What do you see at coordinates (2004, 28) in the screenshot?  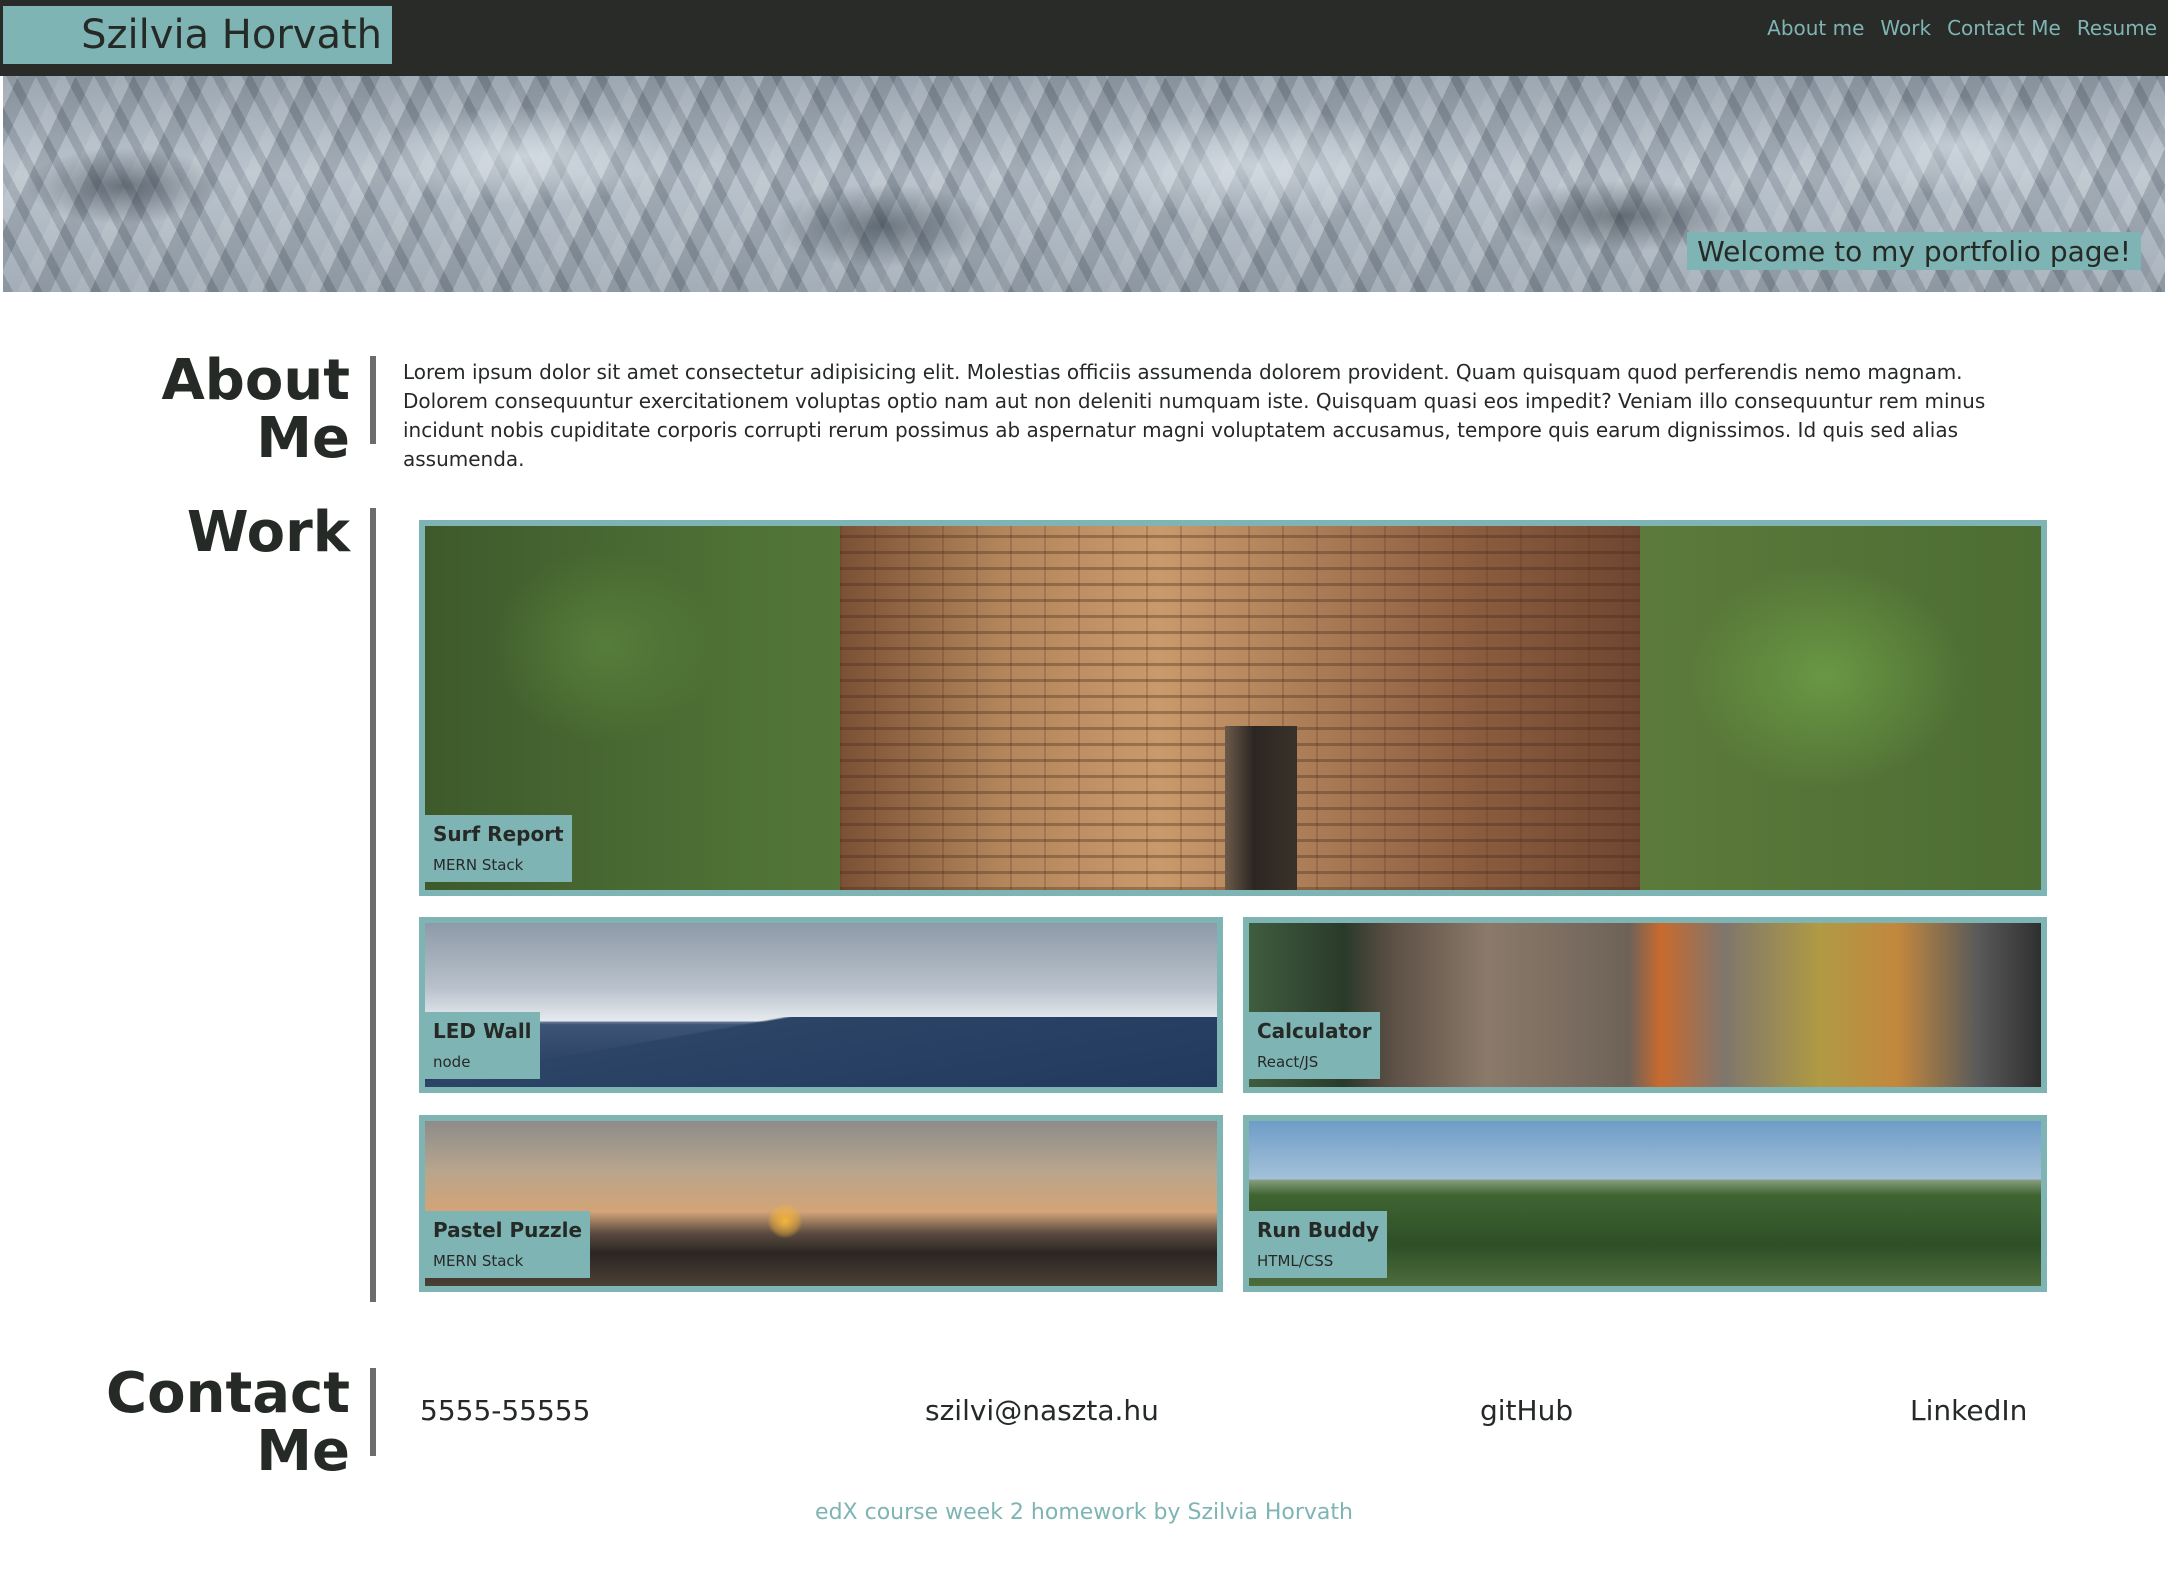 I see `nav-link-contact: Contact Me` at bounding box center [2004, 28].